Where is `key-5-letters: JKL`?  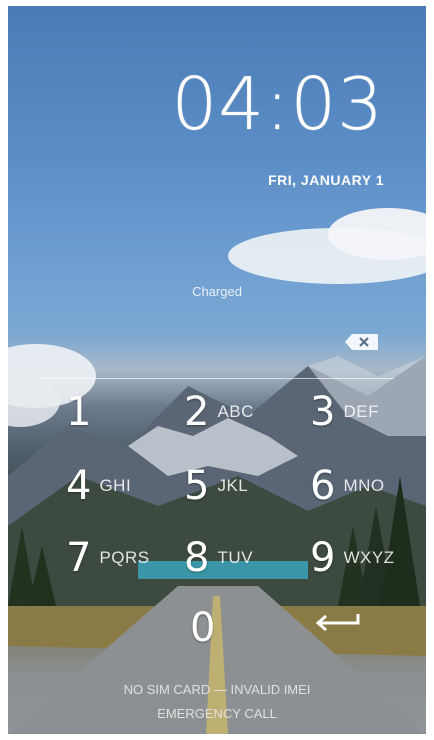 key-5-letters: JKL is located at coordinates (233, 485).